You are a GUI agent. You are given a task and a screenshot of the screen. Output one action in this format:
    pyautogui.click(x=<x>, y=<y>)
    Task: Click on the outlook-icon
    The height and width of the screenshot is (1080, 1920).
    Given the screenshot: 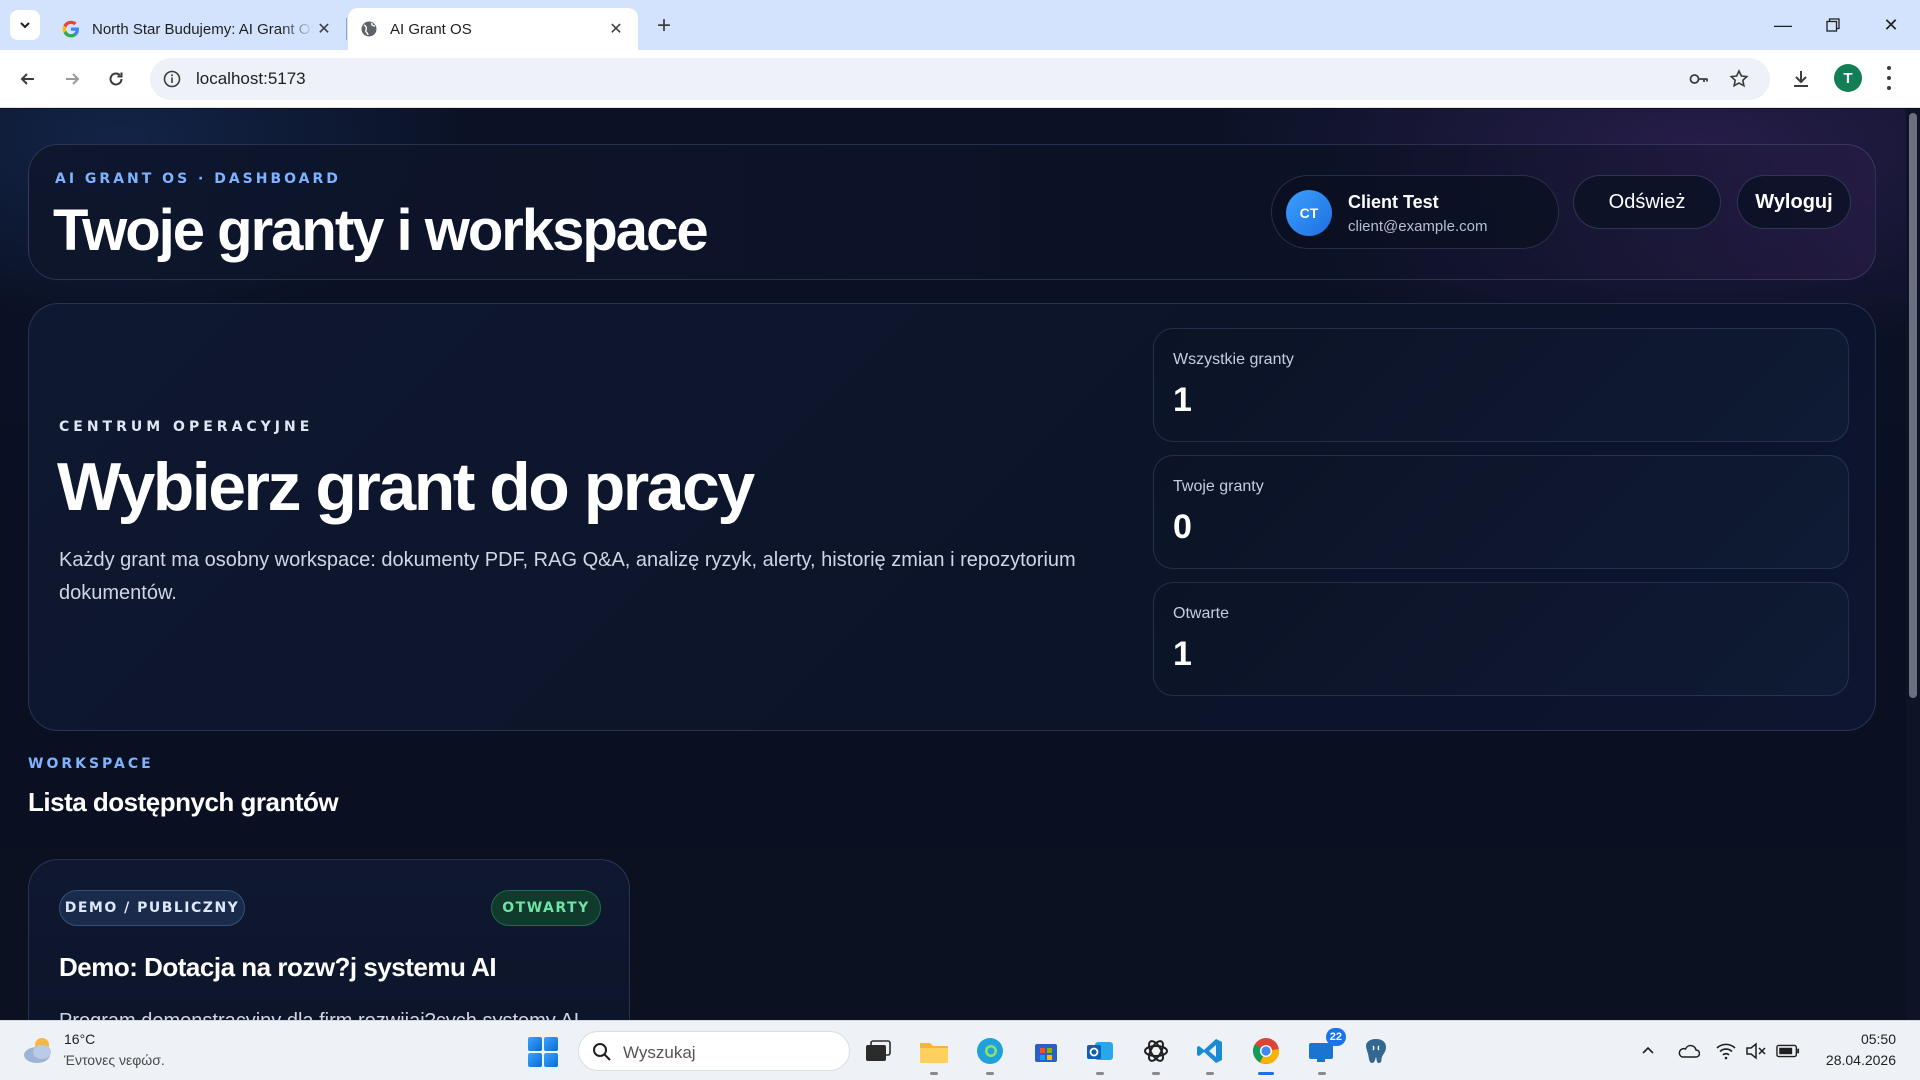 What is the action you would take?
    pyautogui.click(x=1100, y=1054)
    